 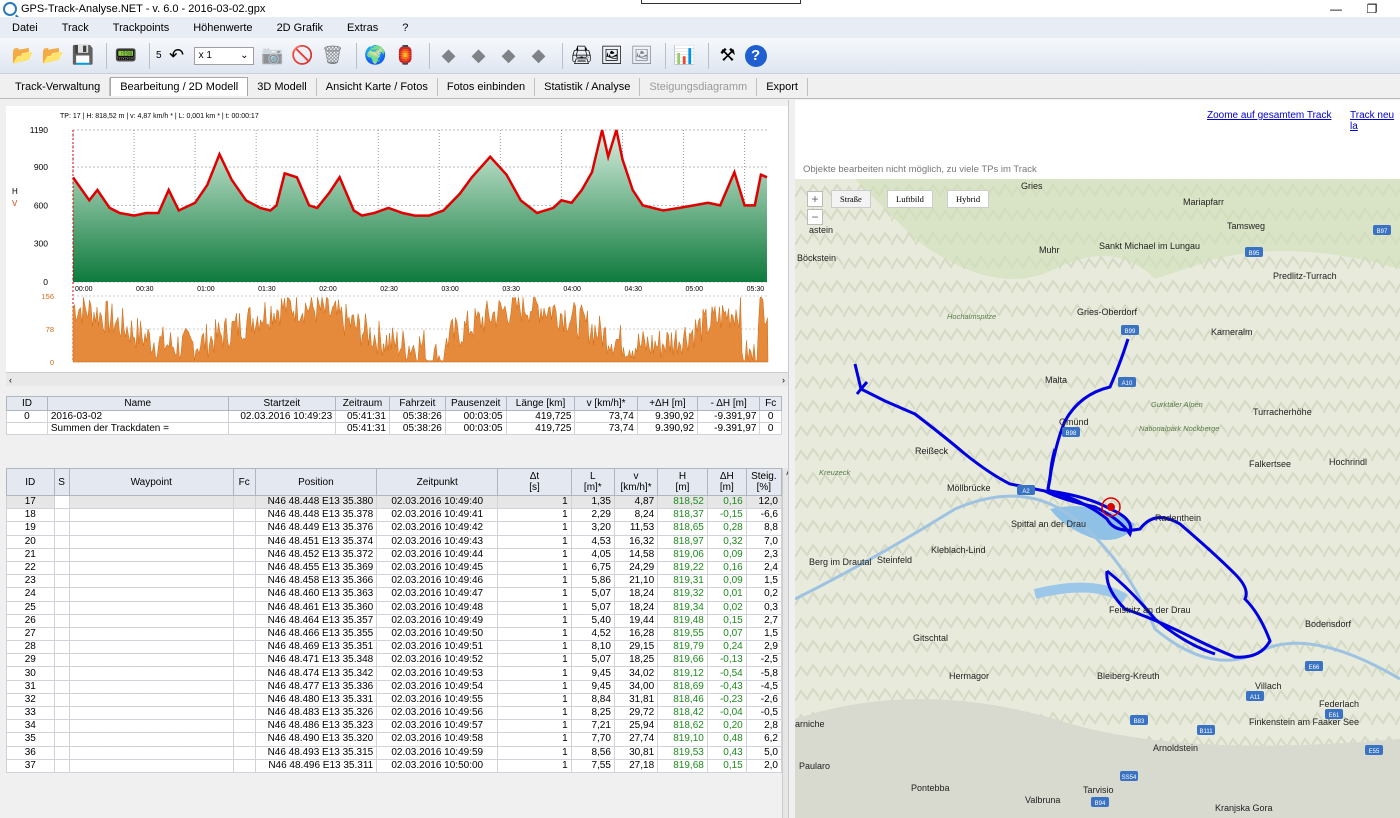 I want to click on th-l: L [m]*, so click(x=592, y=482).